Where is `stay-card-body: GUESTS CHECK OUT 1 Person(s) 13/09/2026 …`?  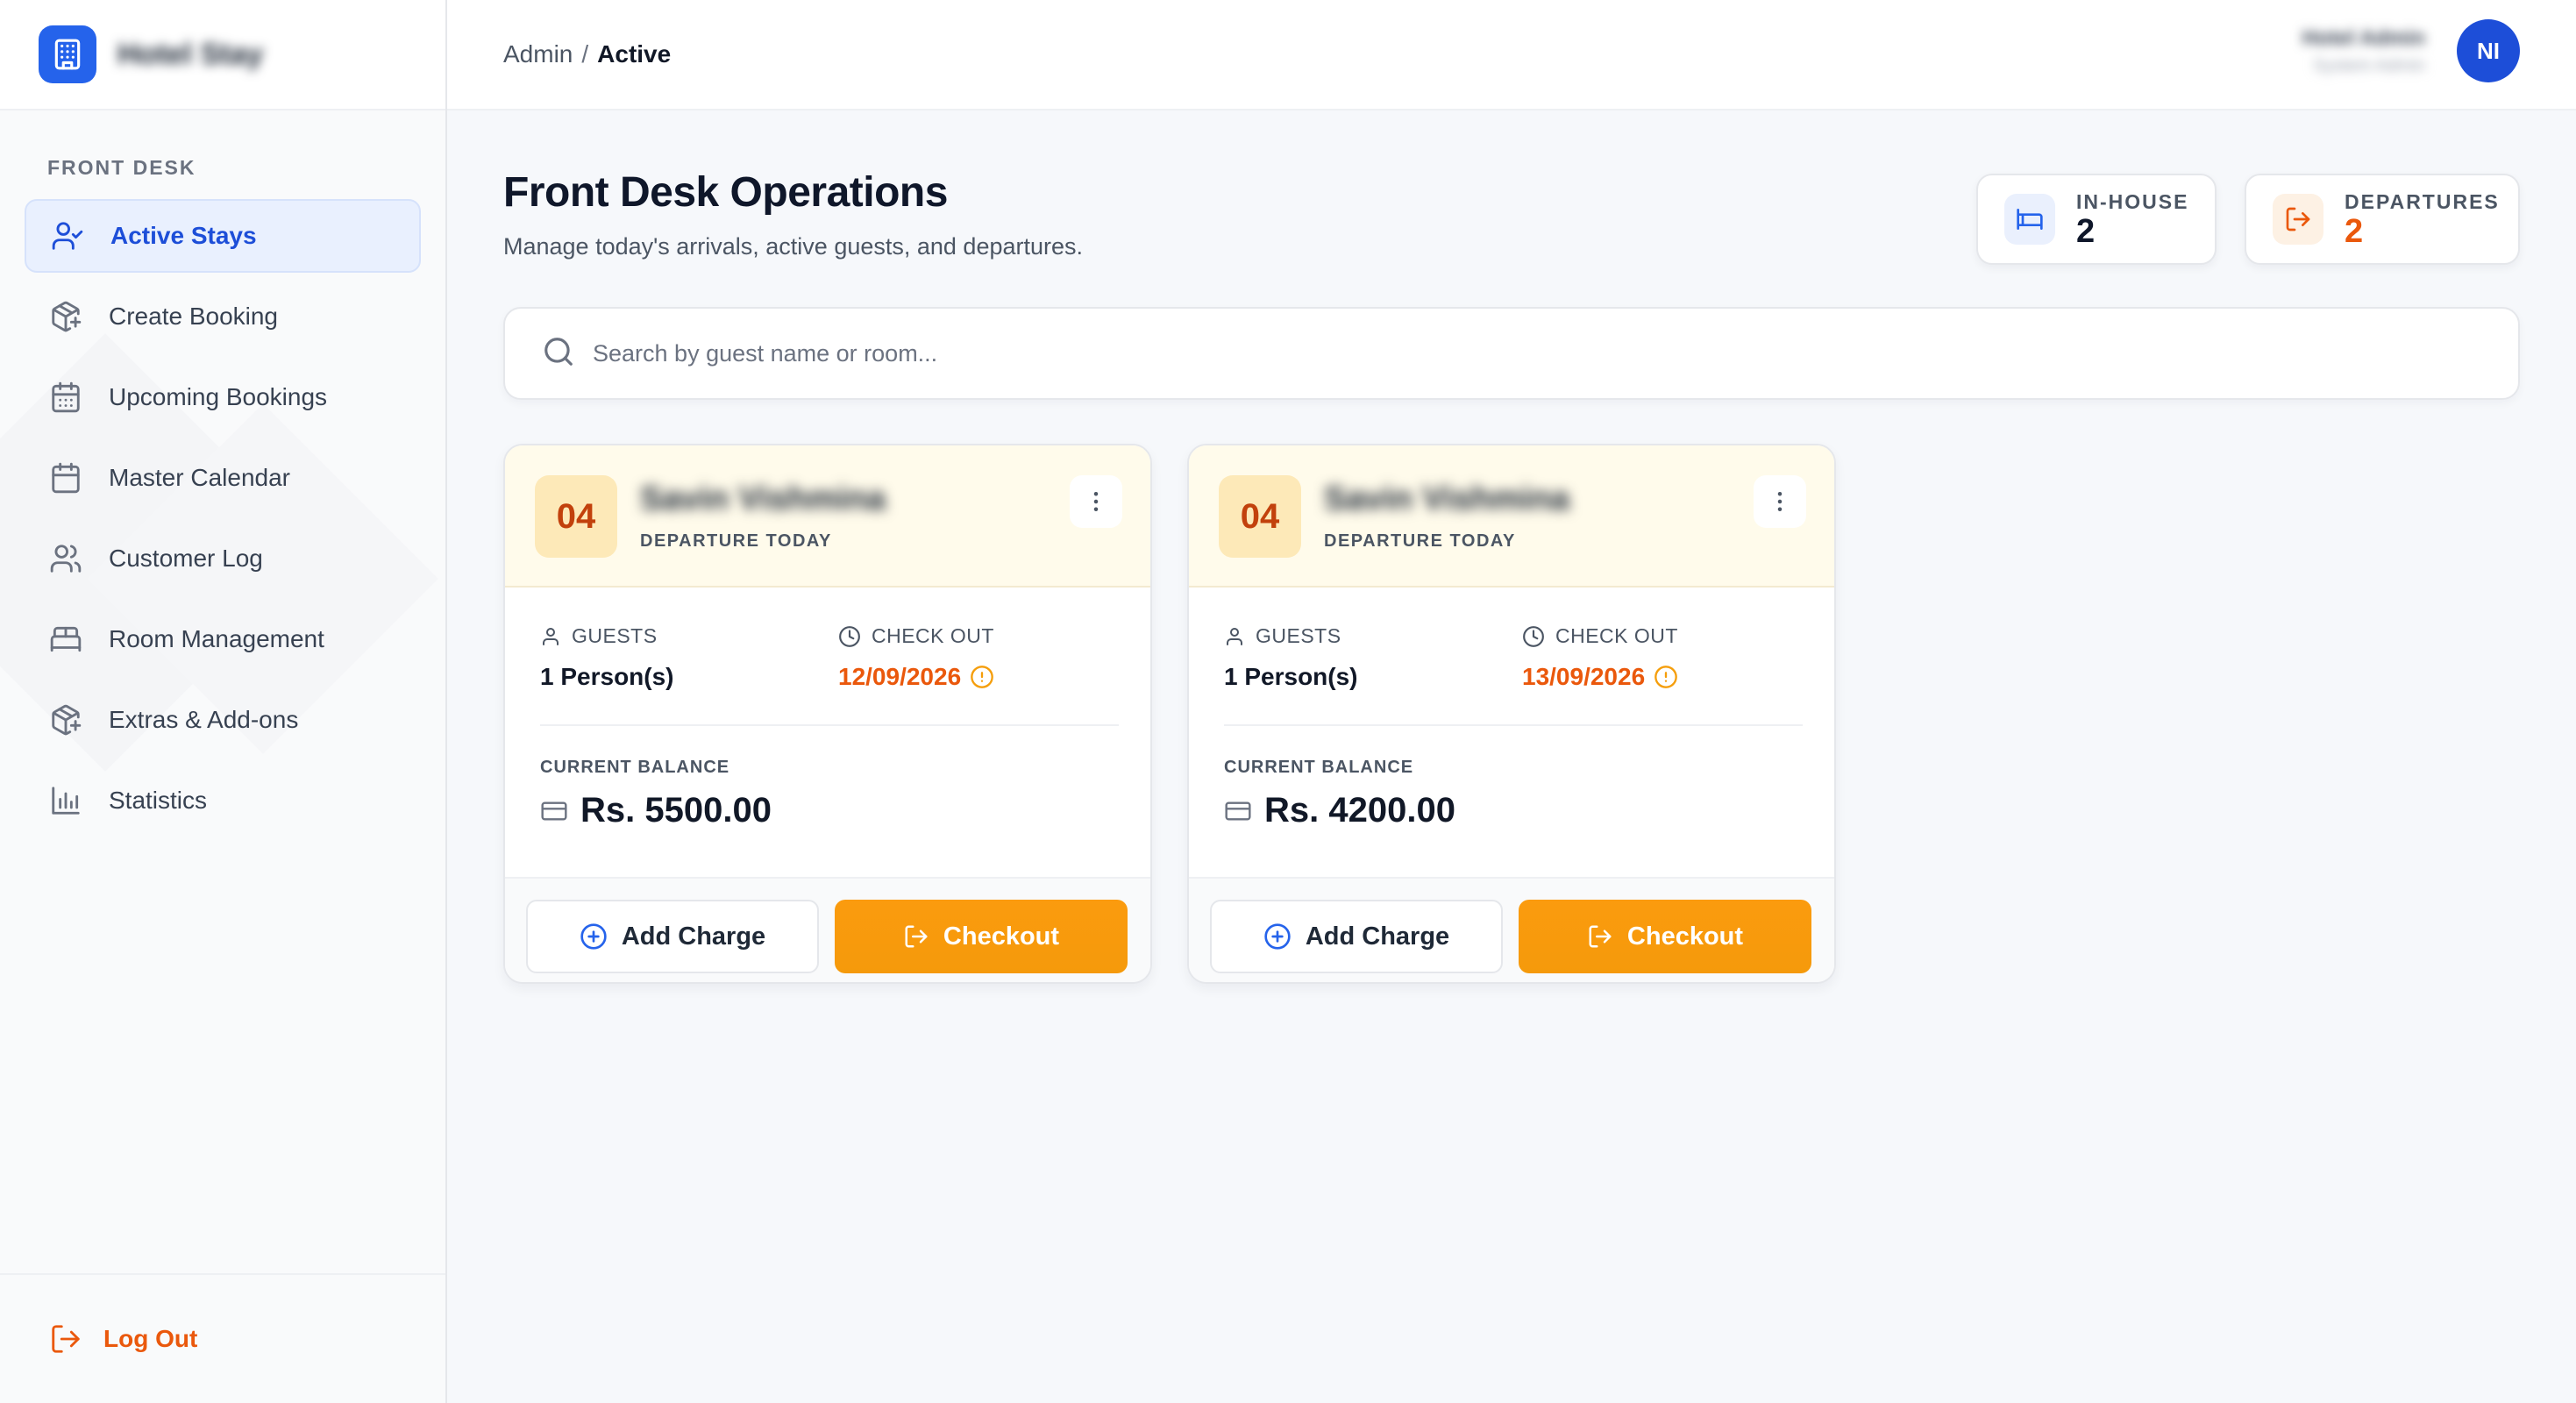 stay-card-body: GUESTS CHECK OUT 1 Person(s) 13/09/2026 … is located at coordinates (1513, 732).